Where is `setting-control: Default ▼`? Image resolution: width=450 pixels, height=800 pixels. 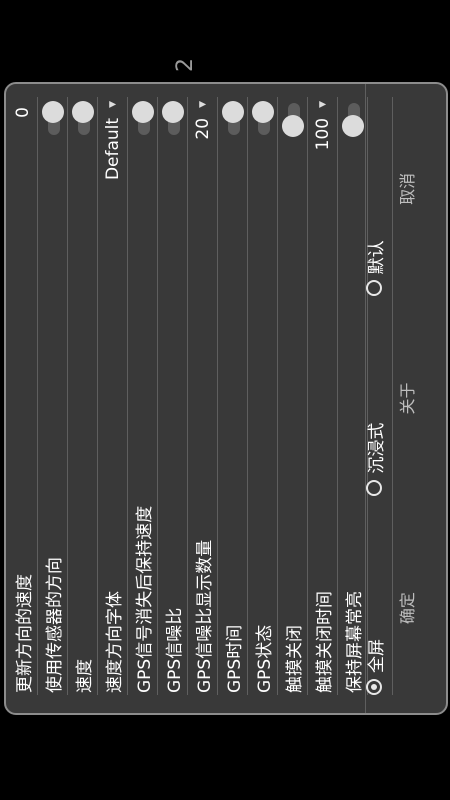 setting-control: Default ▼ is located at coordinates (112, 140).